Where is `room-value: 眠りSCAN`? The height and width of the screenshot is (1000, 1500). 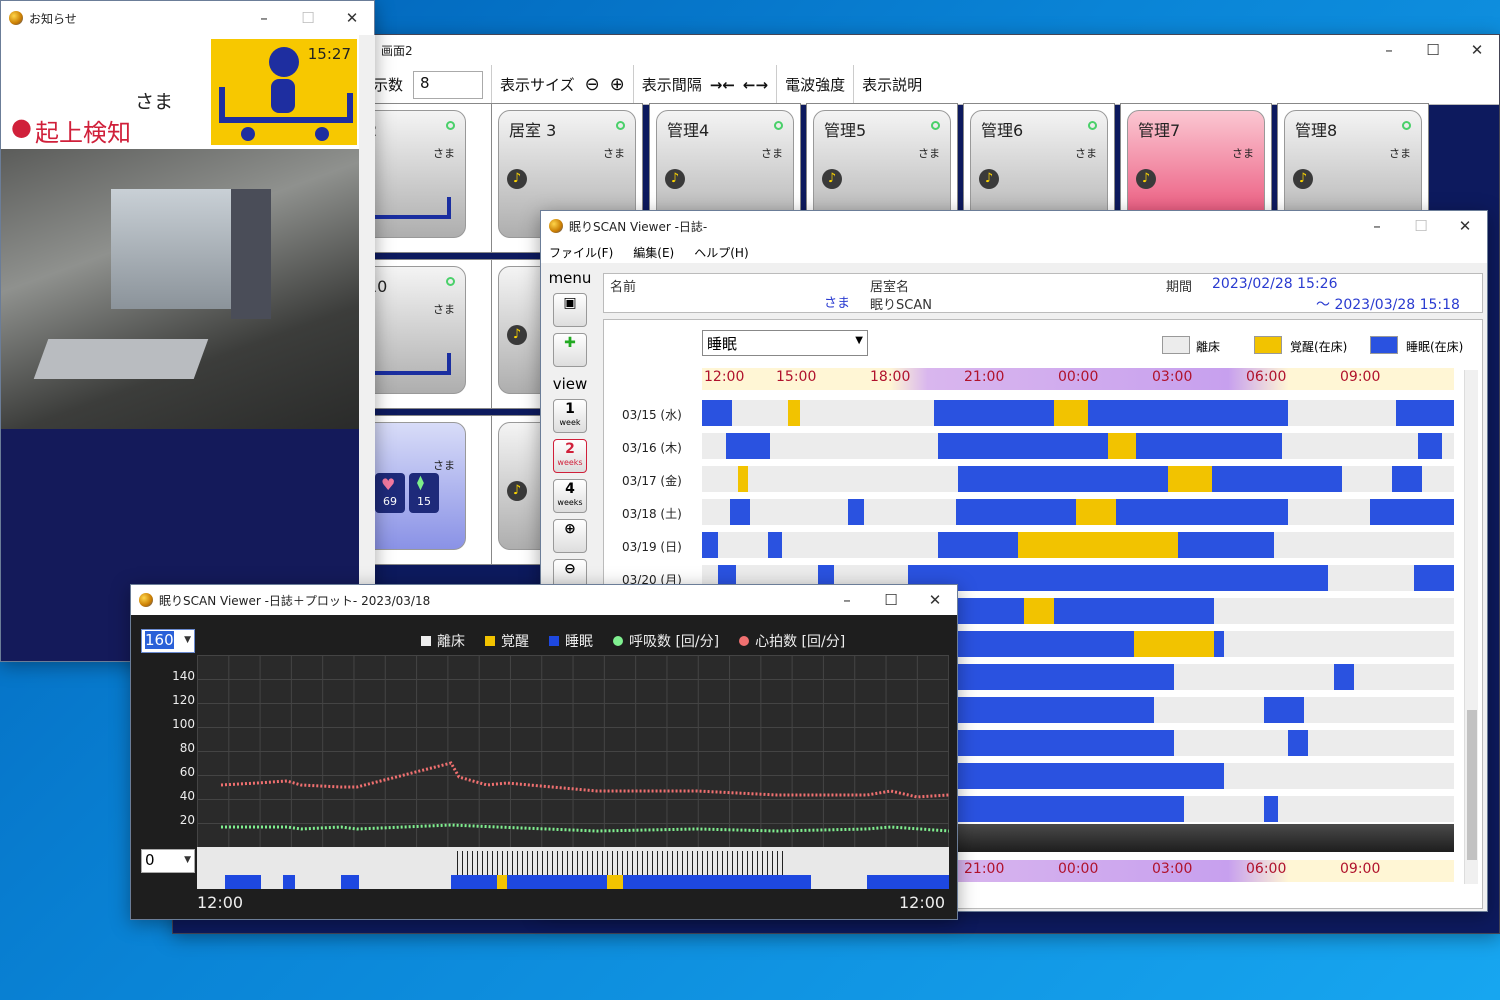
room-value: 眠りSCAN is located at coordinates (901, 305).